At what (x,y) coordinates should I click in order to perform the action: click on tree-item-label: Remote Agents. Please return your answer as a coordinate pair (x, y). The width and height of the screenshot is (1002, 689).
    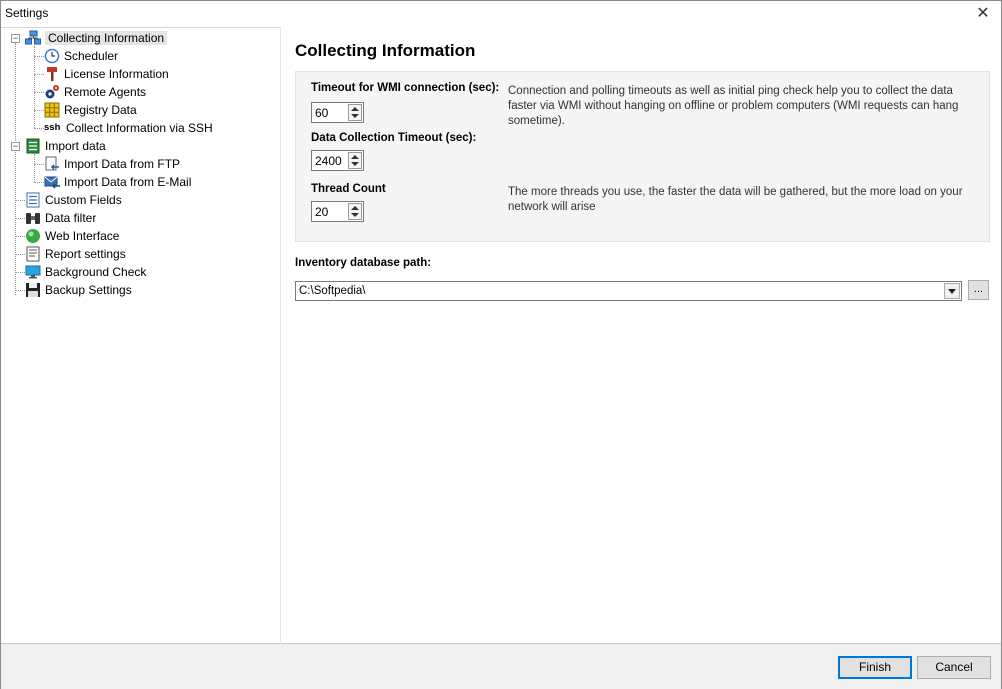
    Looking at the image, I should click on (105, 92).